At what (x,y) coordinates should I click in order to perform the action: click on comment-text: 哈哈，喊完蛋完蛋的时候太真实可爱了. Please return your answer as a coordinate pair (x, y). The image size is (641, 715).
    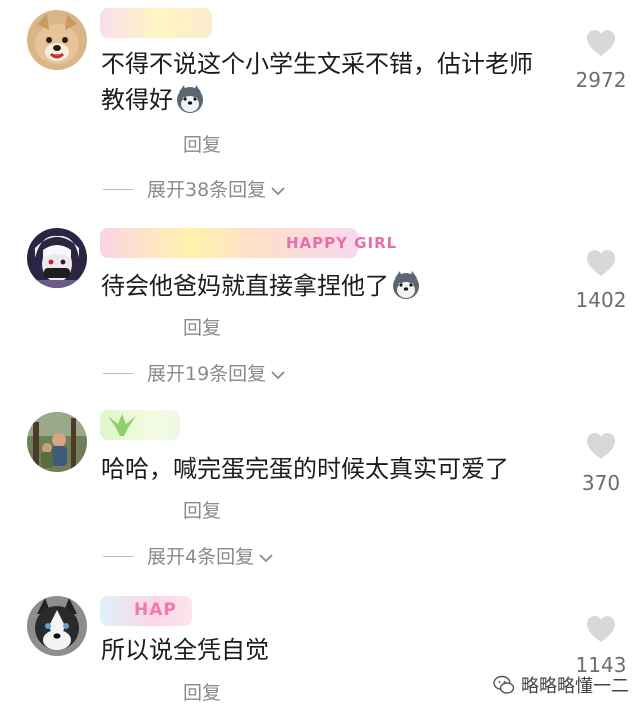
    Looking at the image, I should click on (305, 469).